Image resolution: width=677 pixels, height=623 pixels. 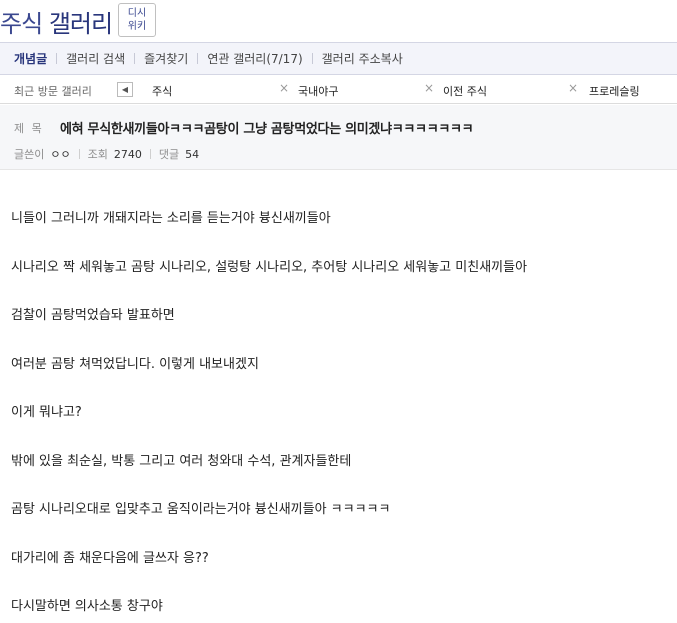 I want to click on views-count: 2740, so click(x=127, y=154).